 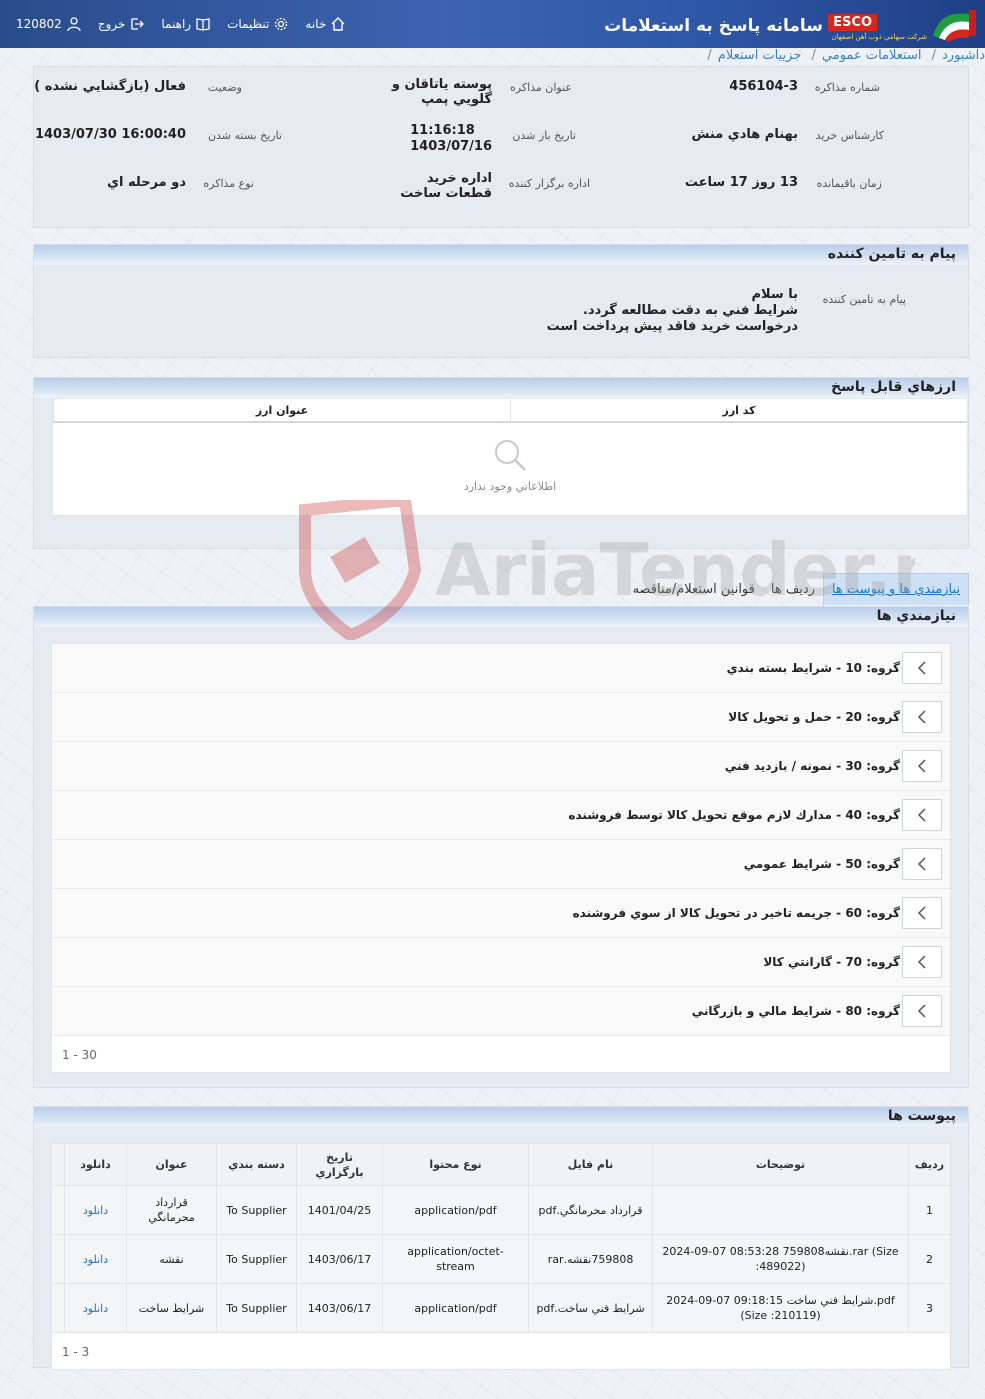 I want to click on open-time: 11:16:18, so click(x=442, y=130).